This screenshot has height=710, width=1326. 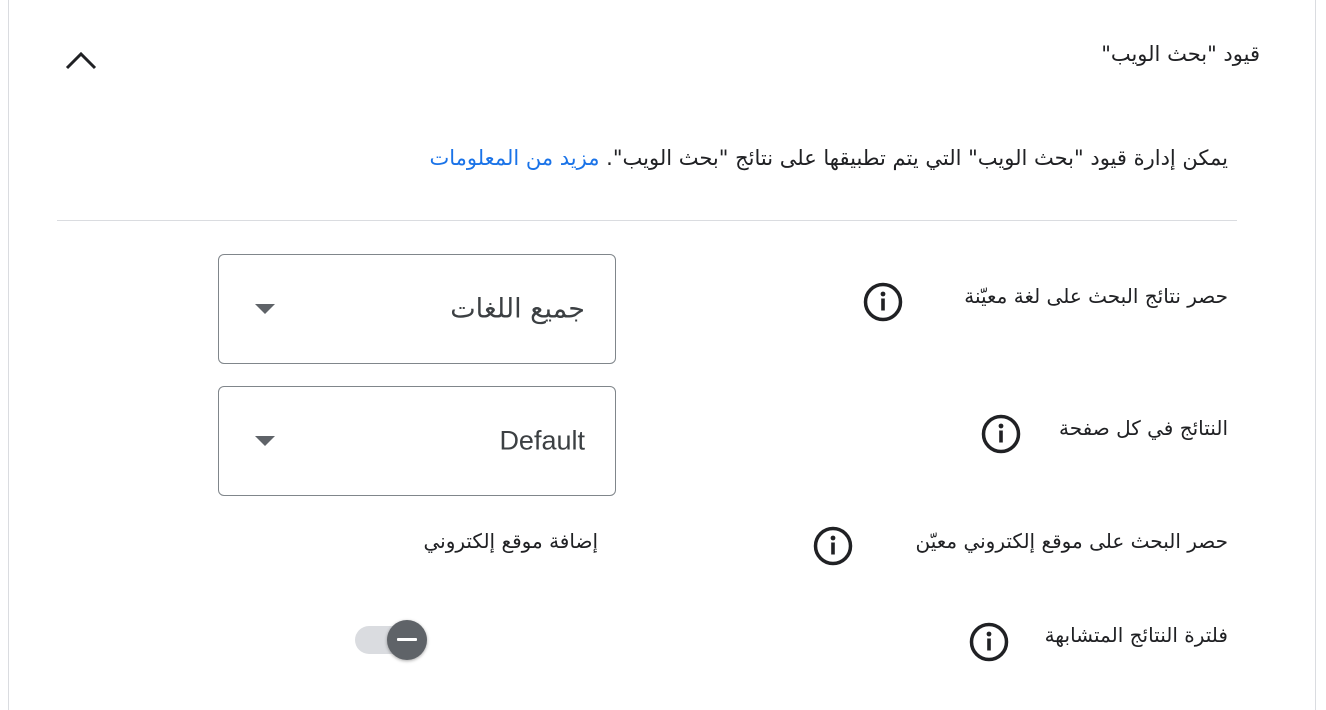 I want to click on divider, so click(x=647, y=220).